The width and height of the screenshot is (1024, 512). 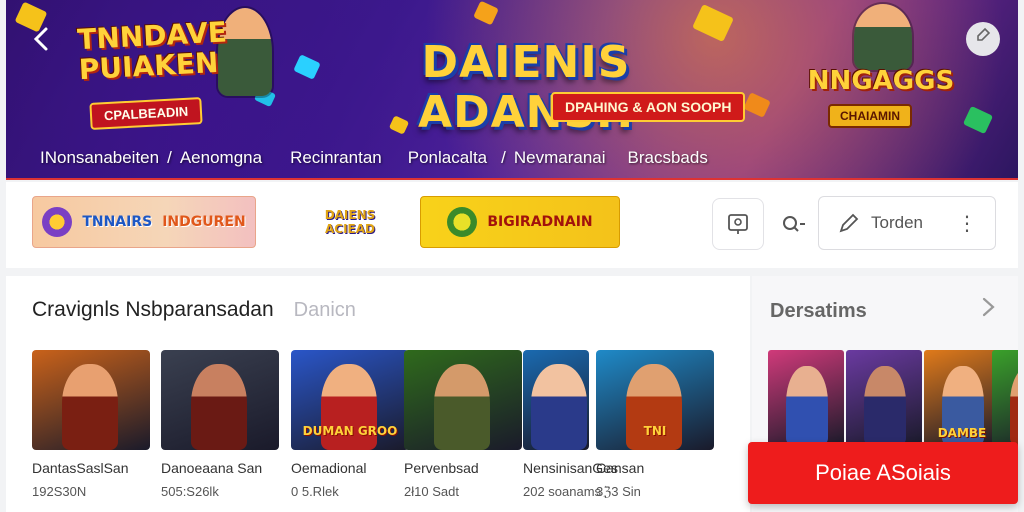 I want to click on game-card: DUMAN GROO Oemadional 0 5.Rlek, so click(x=350, y=431).